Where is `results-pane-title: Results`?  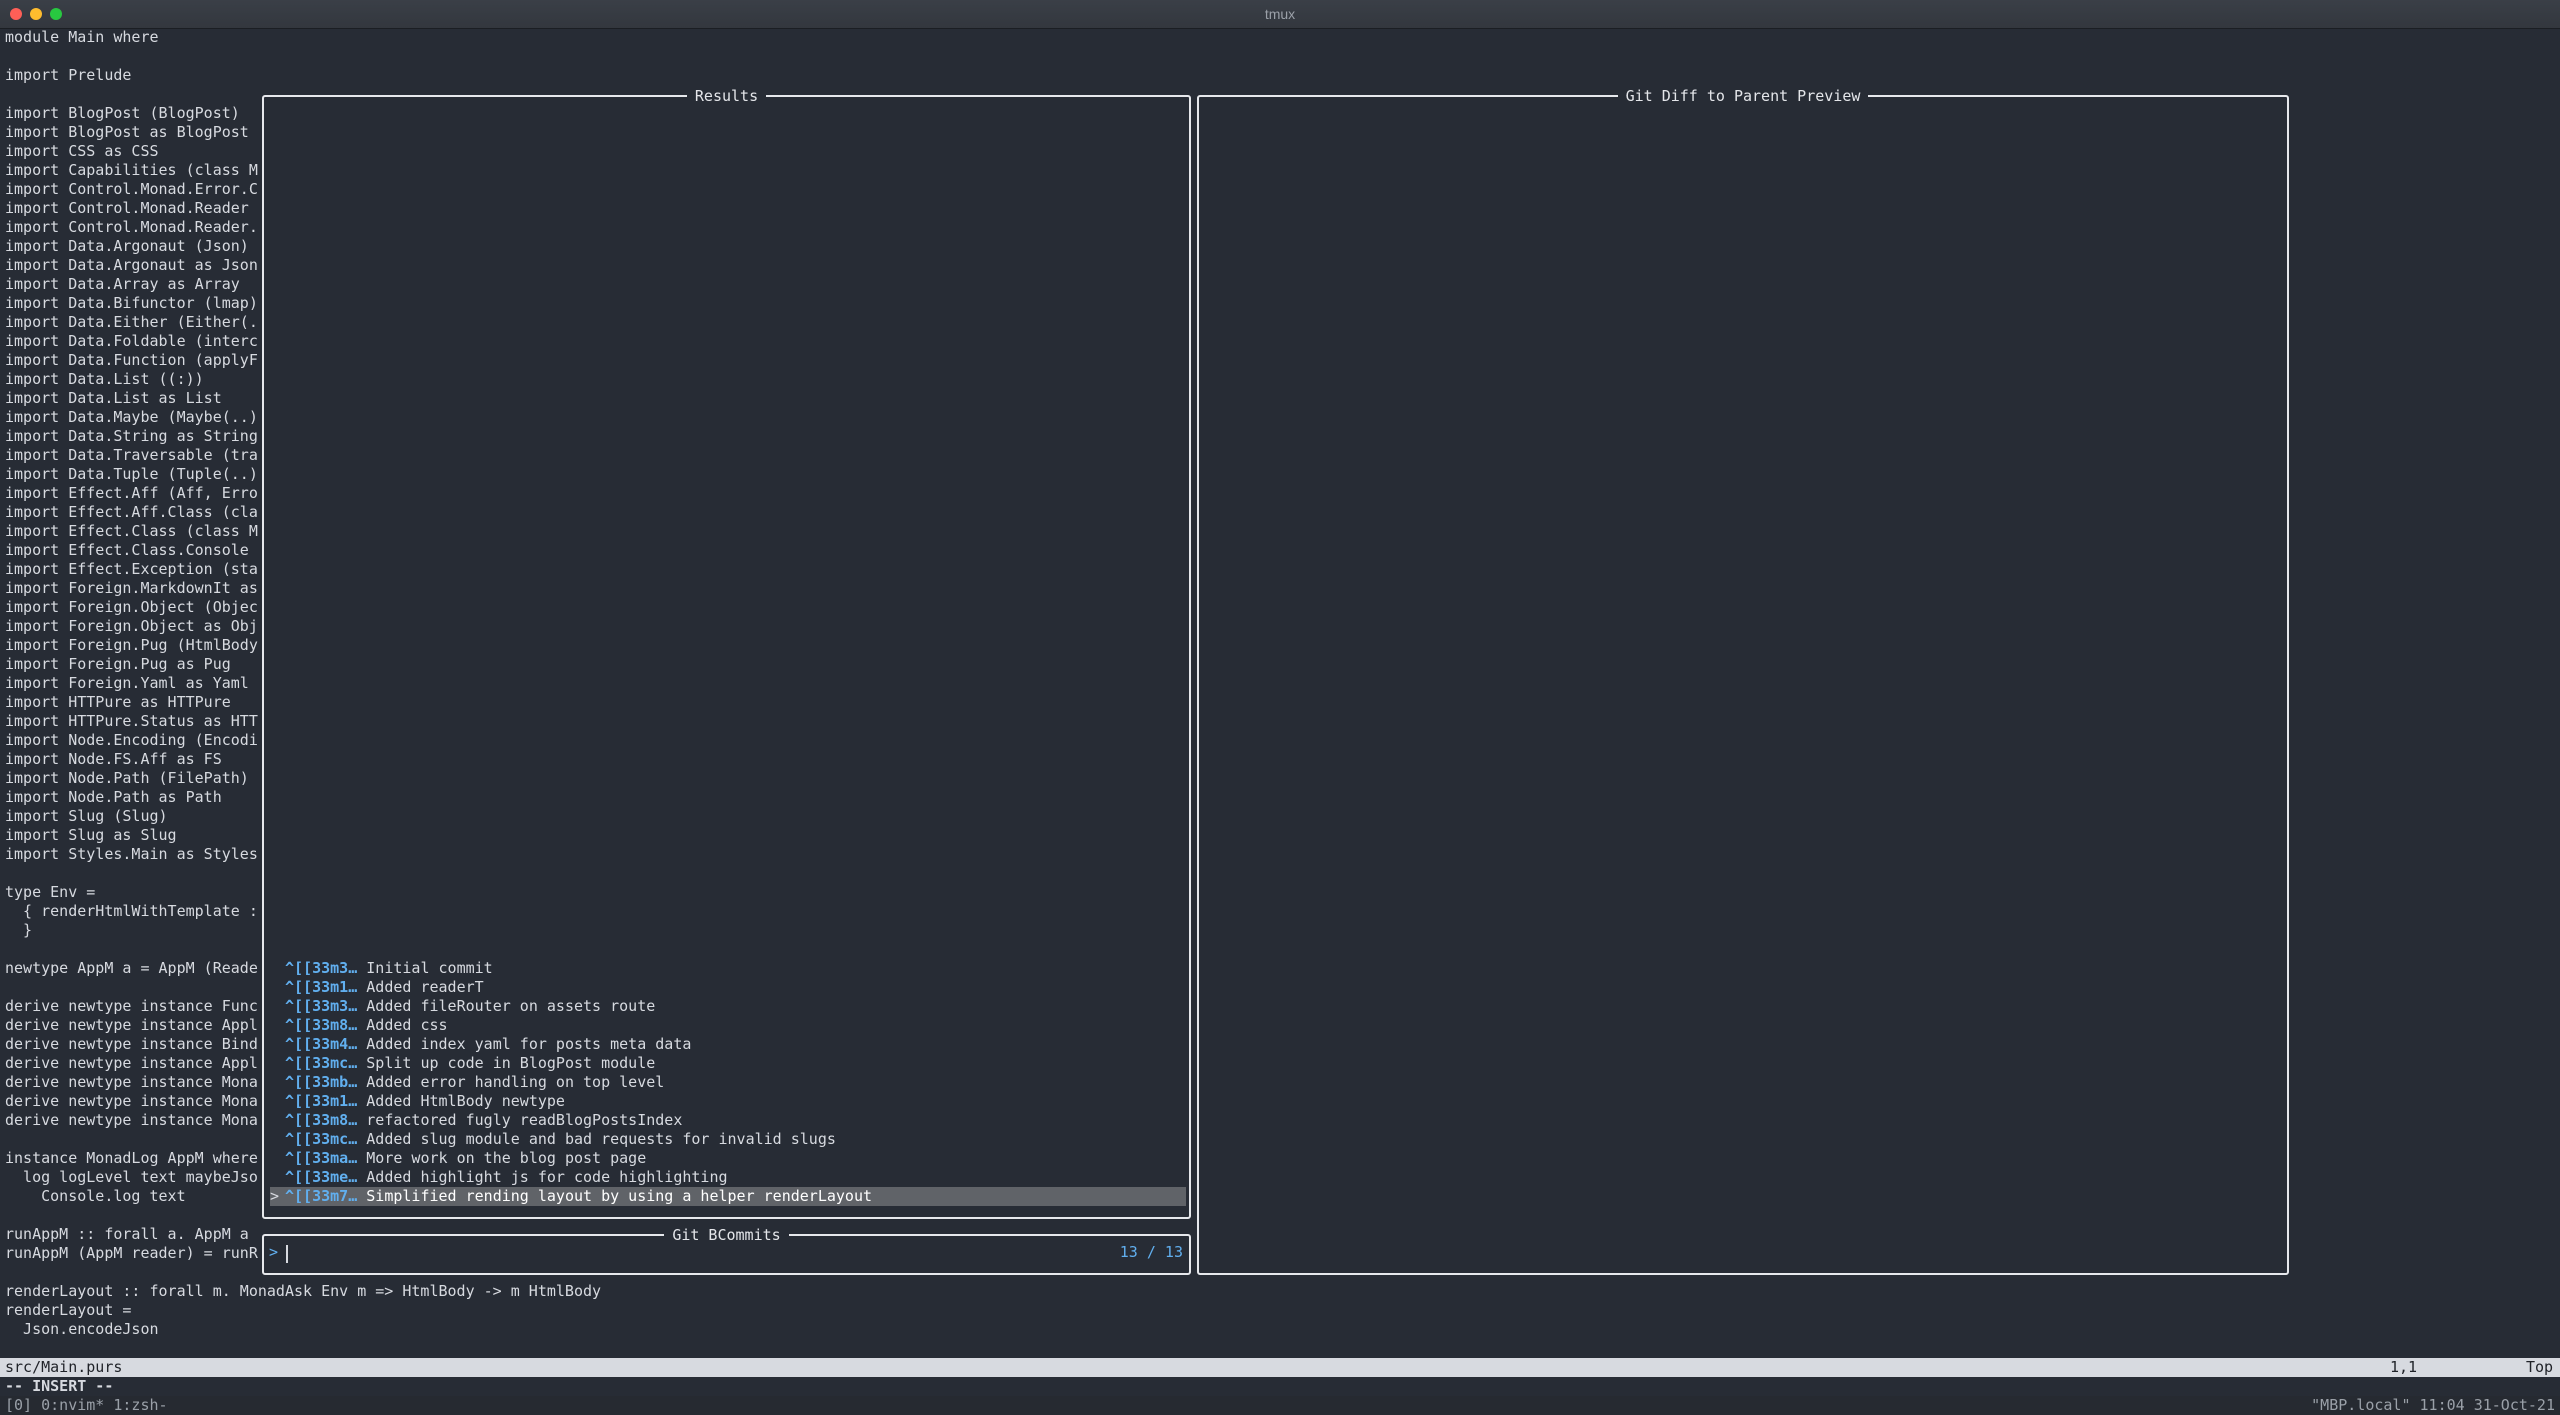 results-pane-title: Results is located at coordinates (726, 96).